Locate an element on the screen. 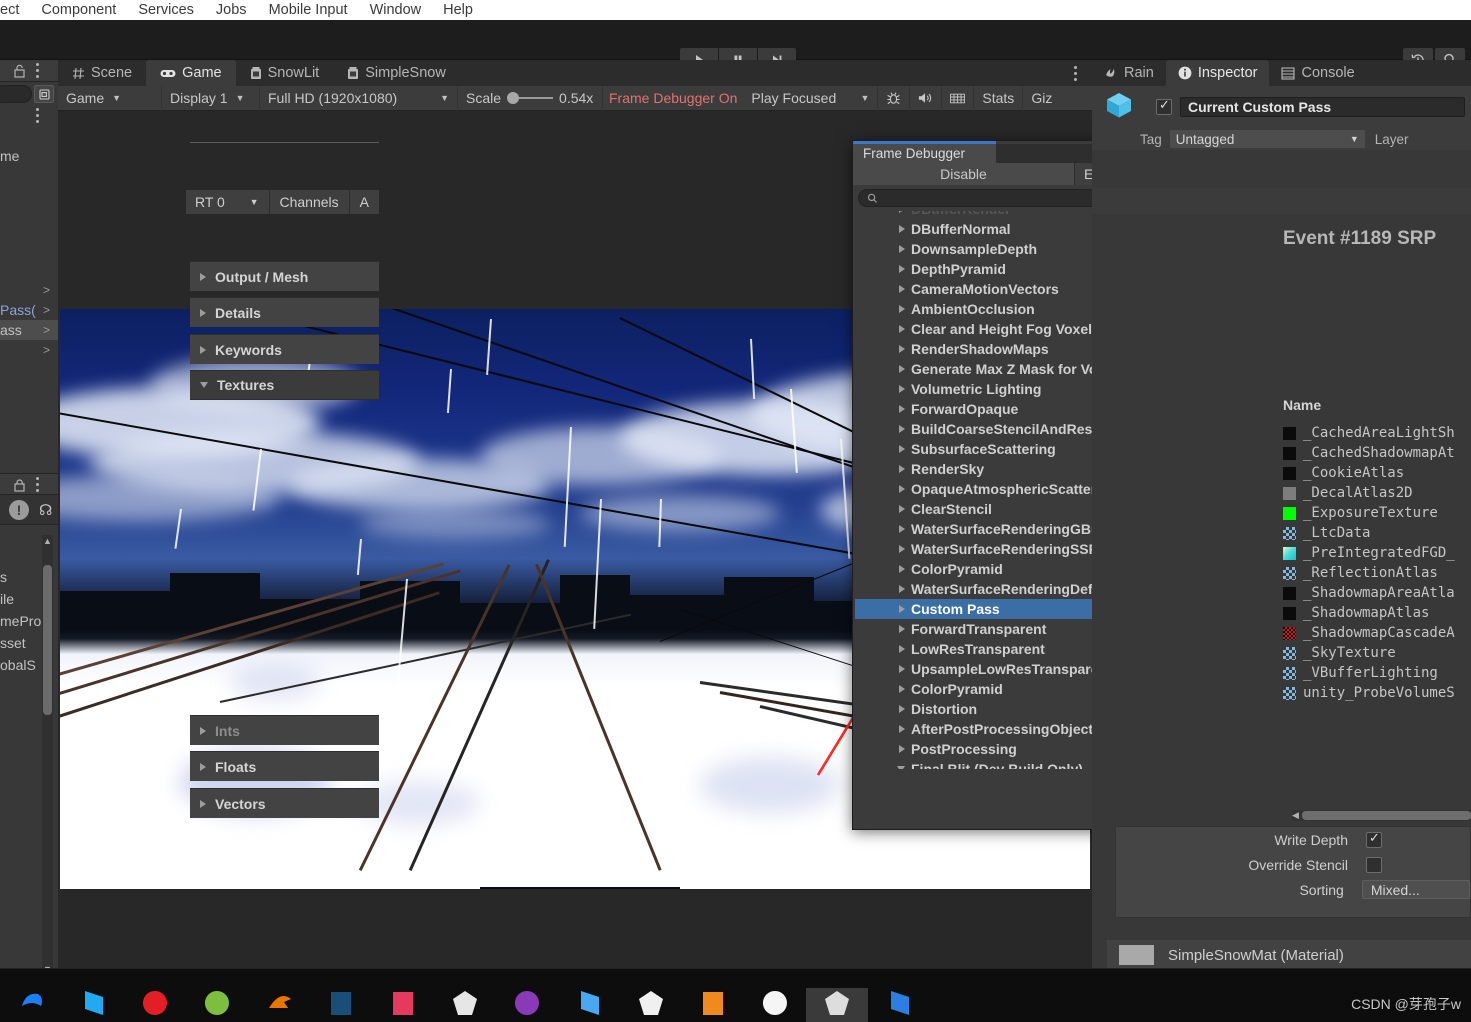  slider-knob is located at coordinates (513, 98).